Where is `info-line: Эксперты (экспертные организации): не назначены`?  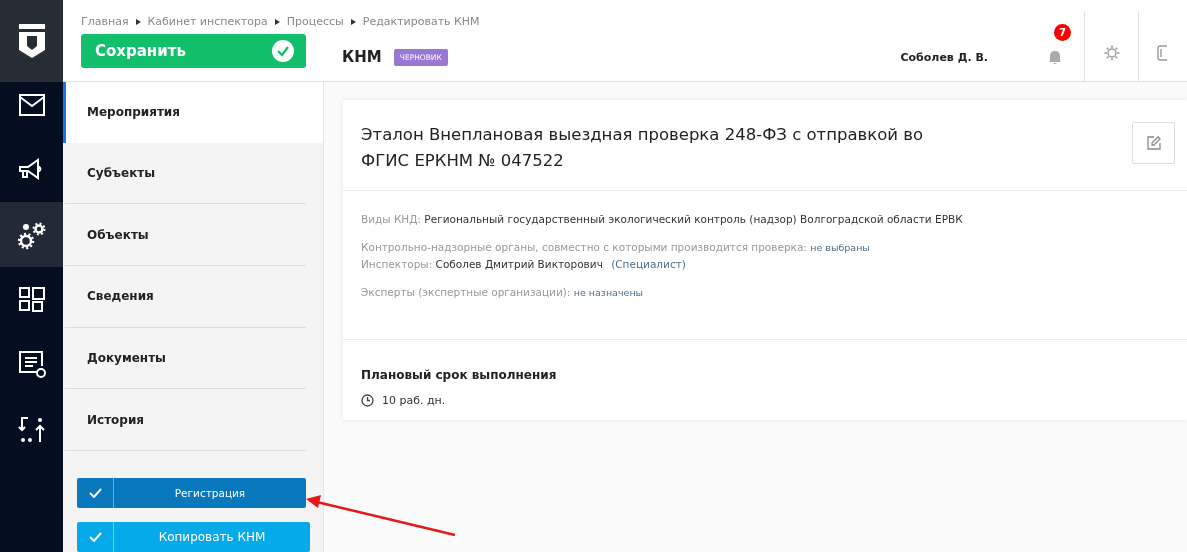
info-line: Эксперты (экспертные организации): не назначены is located at coordinates (503, 292).